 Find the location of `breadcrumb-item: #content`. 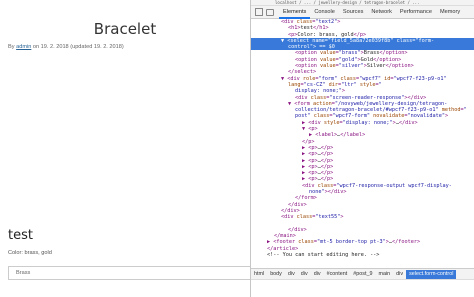

breadcrumb-item: #content is located at coordinates (337, 274).